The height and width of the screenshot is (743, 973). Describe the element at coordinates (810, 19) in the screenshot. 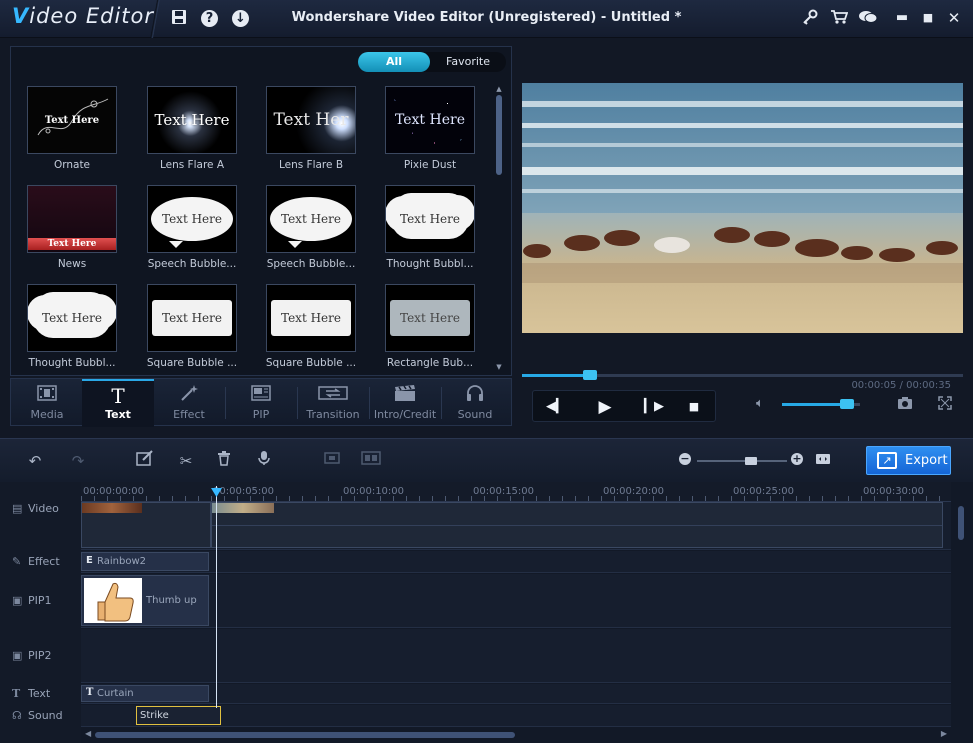

I see `key-icon` at that location.